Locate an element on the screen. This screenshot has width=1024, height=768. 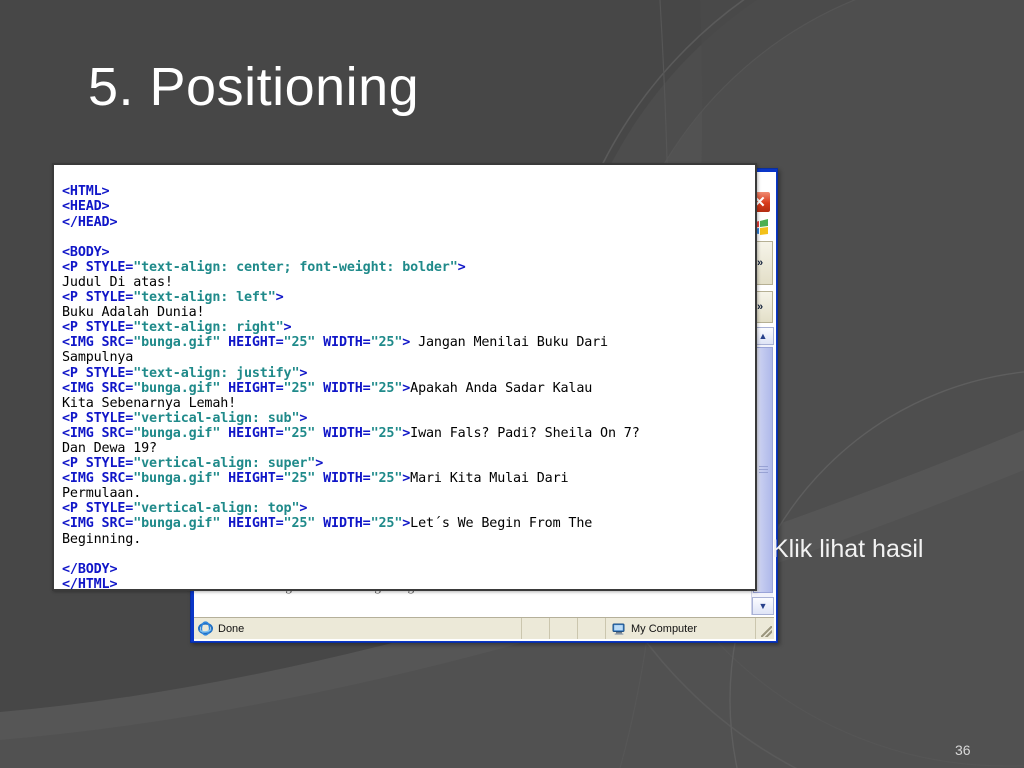
internet-explorer-icon is located at coordinates (205, 628).